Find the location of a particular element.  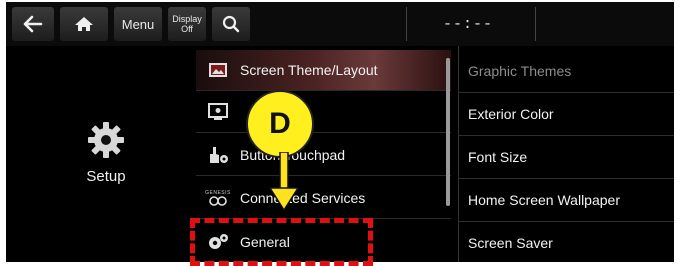

callout-highlight-box is located at coordinates (281, 242).